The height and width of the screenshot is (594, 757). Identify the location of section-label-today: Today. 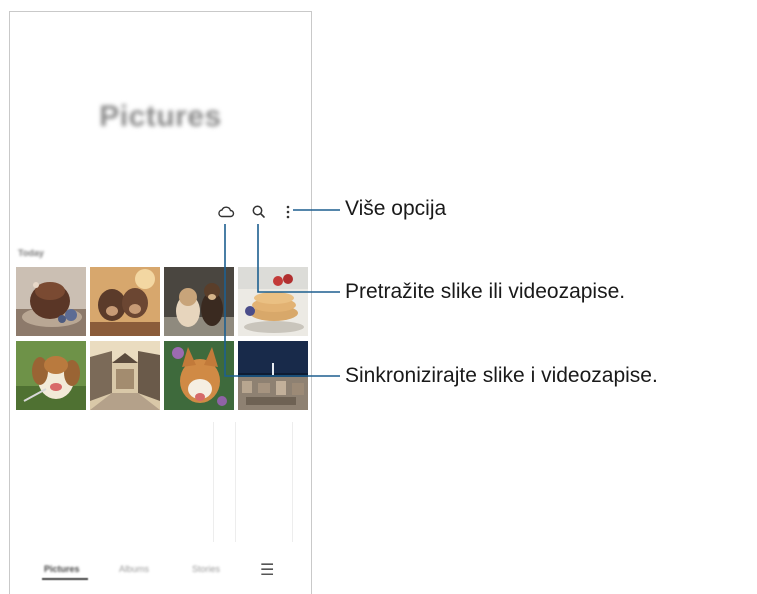
(31, 253).